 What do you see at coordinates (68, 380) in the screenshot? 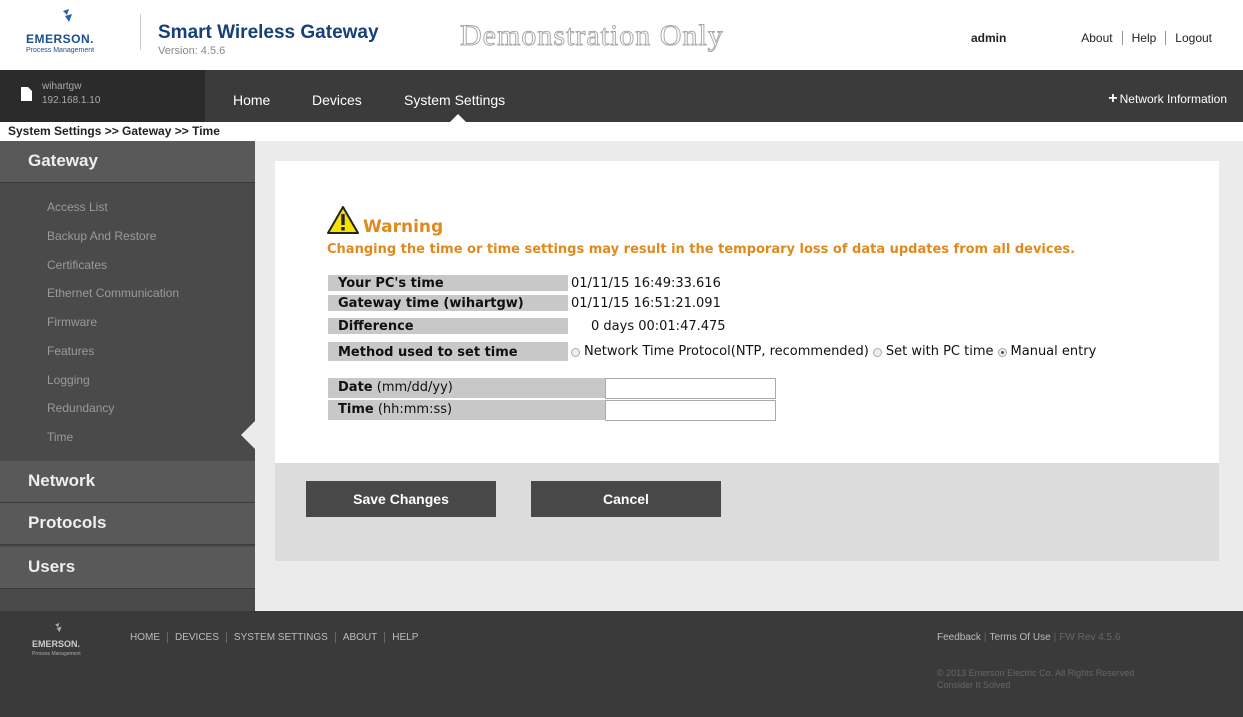
I see `sidebar-item-logging: Logging` at bounding box center [68, 380].